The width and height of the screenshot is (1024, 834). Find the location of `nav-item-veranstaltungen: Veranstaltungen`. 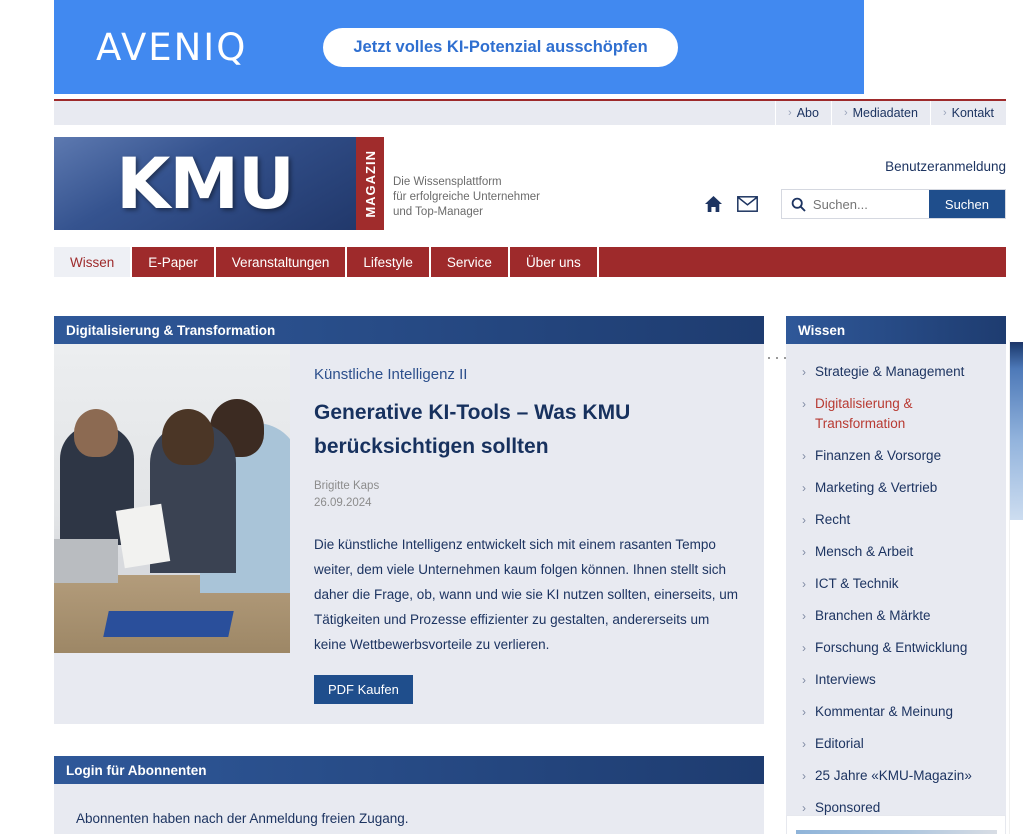

nav-item-veranstaltungen: Veranstaltungen is located at coordinates (282, 262).